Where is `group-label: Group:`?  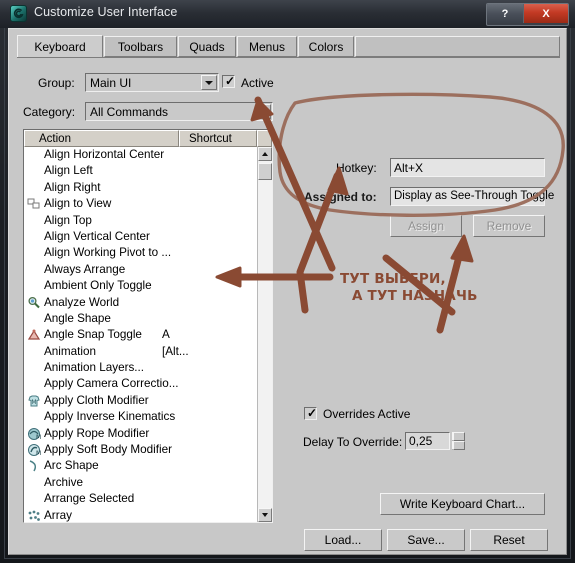 group-label: Group: is located at coordinates (56, 83).